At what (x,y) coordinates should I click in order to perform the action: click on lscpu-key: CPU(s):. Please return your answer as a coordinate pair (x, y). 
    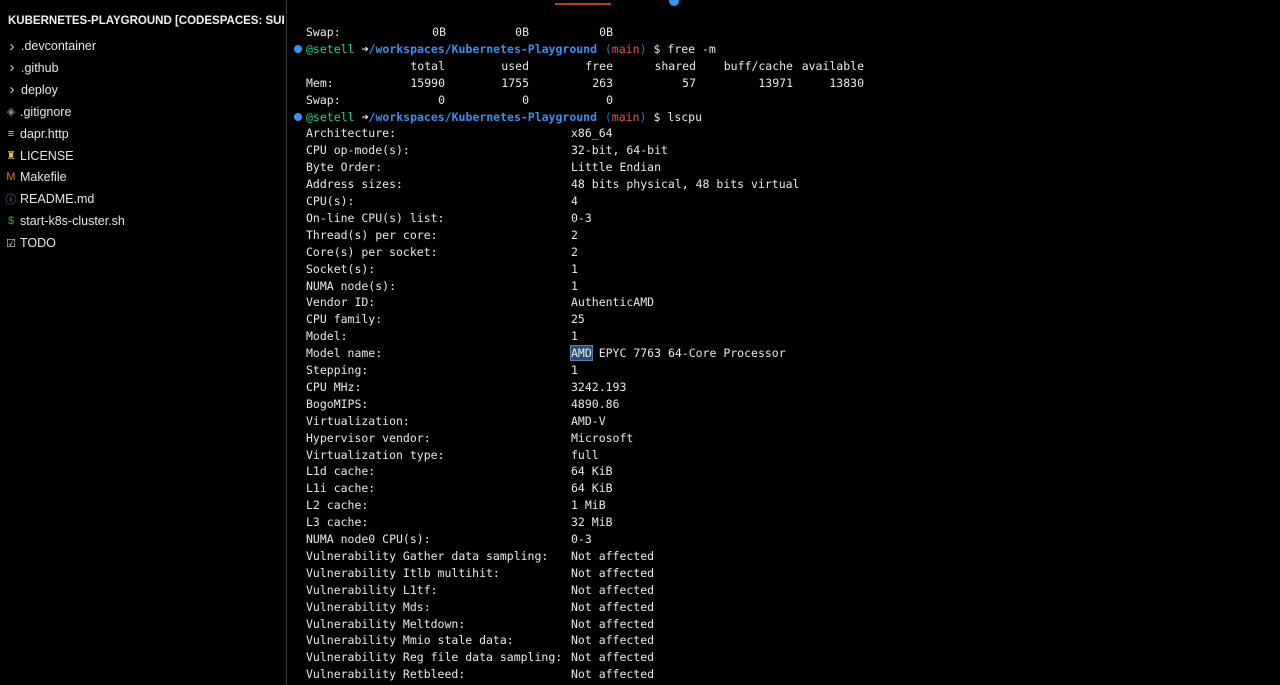
    Looking at the image, I should click on (330, 201).